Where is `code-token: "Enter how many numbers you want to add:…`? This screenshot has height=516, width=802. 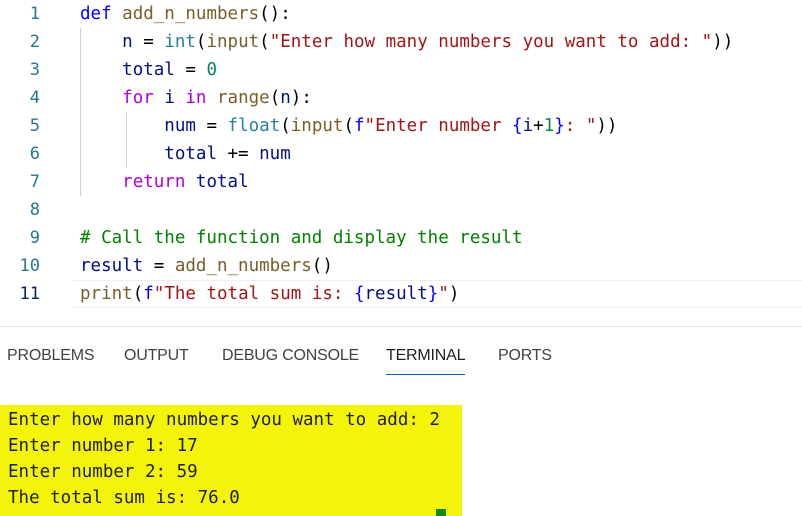
code-token: "Enter how many numbers you want to add:… is located at coordinates (491, 42).